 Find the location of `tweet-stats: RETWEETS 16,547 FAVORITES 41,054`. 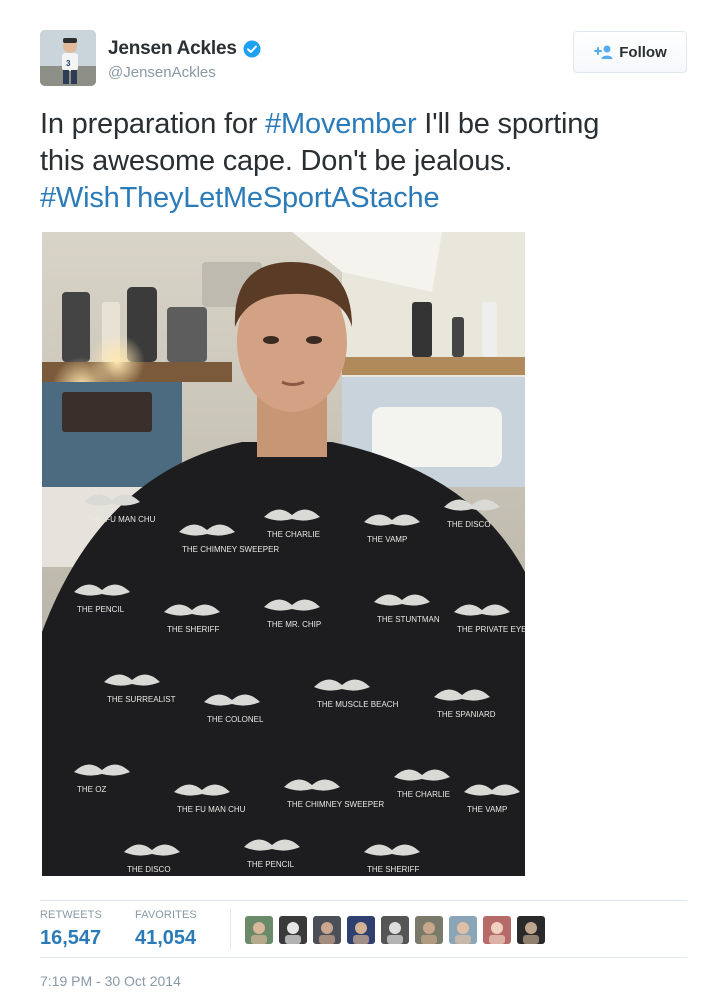

tweet-stats: RETWEETS 16,547 FAVORITES 41,054 is located at coordinates (363, 929).